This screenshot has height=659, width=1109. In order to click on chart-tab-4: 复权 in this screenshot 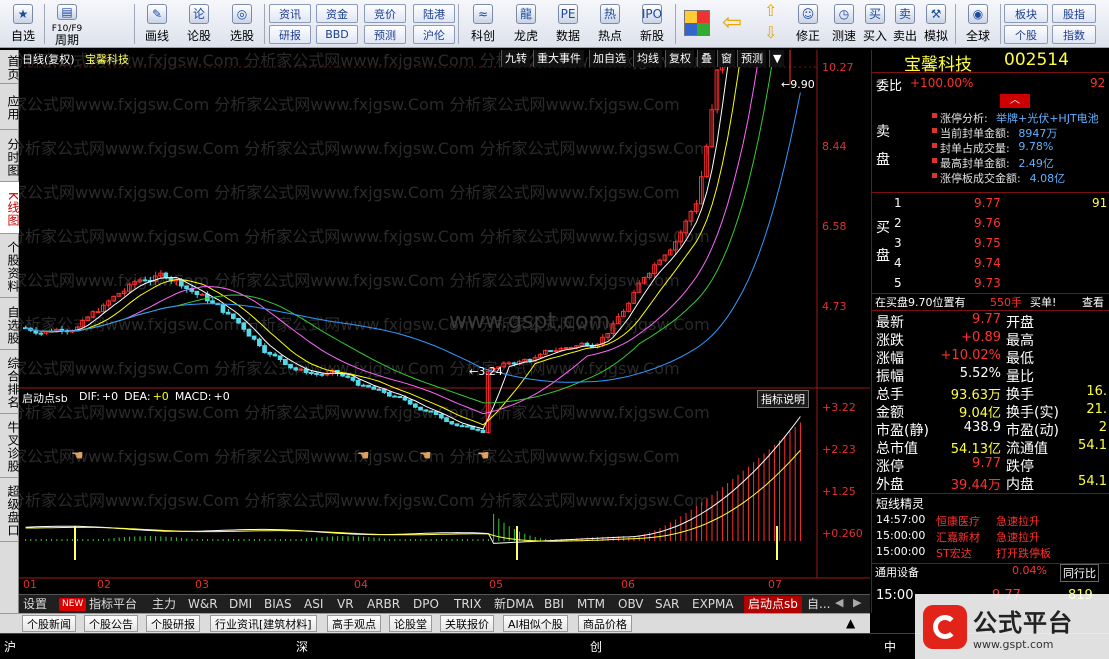, I will do `click(679, 58)`.